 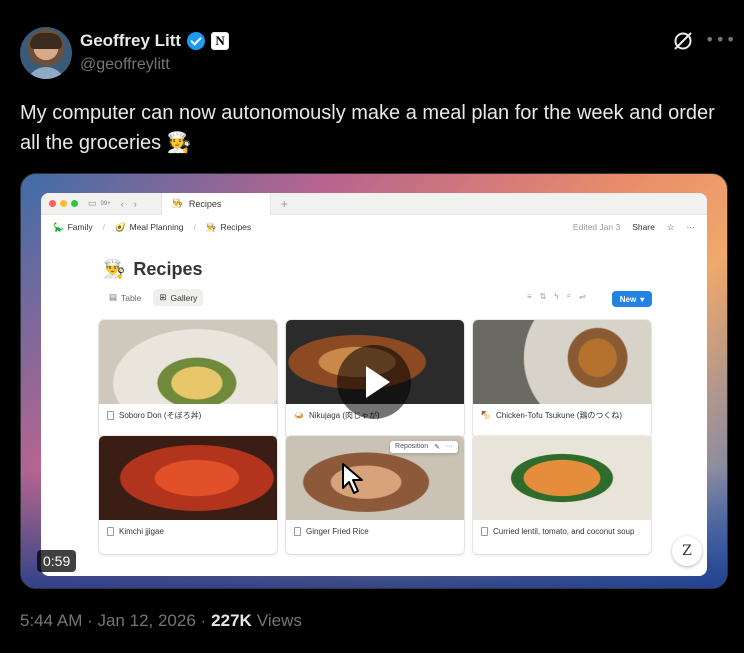 What do you see at coordinates (543, 296) in the screenshot?
I see `sort-icon: ⇅` at bounding box center [543, 296].